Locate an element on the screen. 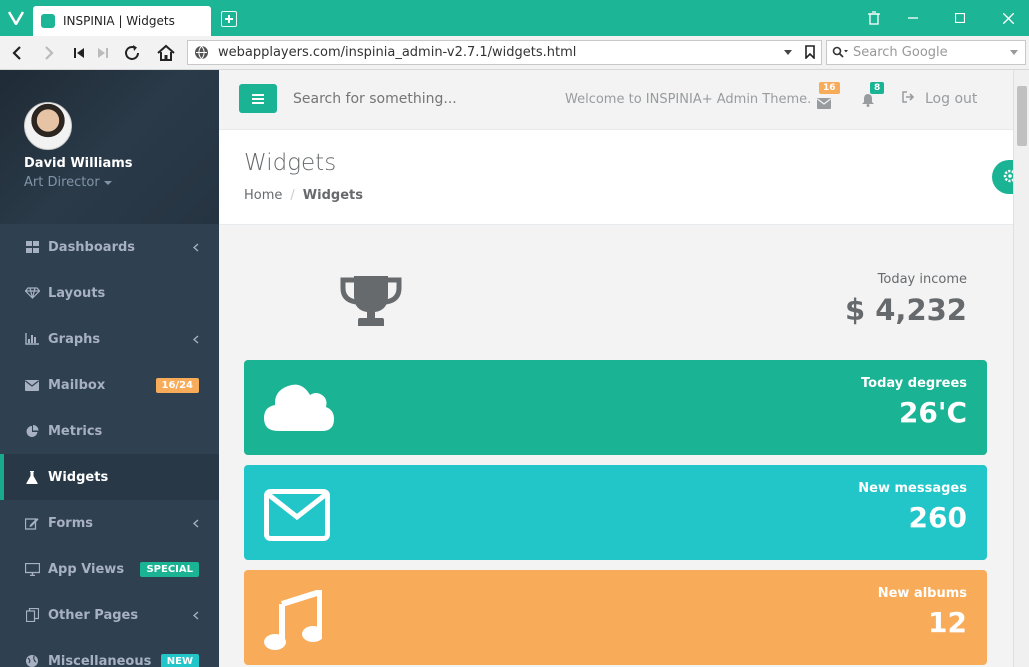  sidebar-item-label: Graphs is located at coordinates (74, 339).